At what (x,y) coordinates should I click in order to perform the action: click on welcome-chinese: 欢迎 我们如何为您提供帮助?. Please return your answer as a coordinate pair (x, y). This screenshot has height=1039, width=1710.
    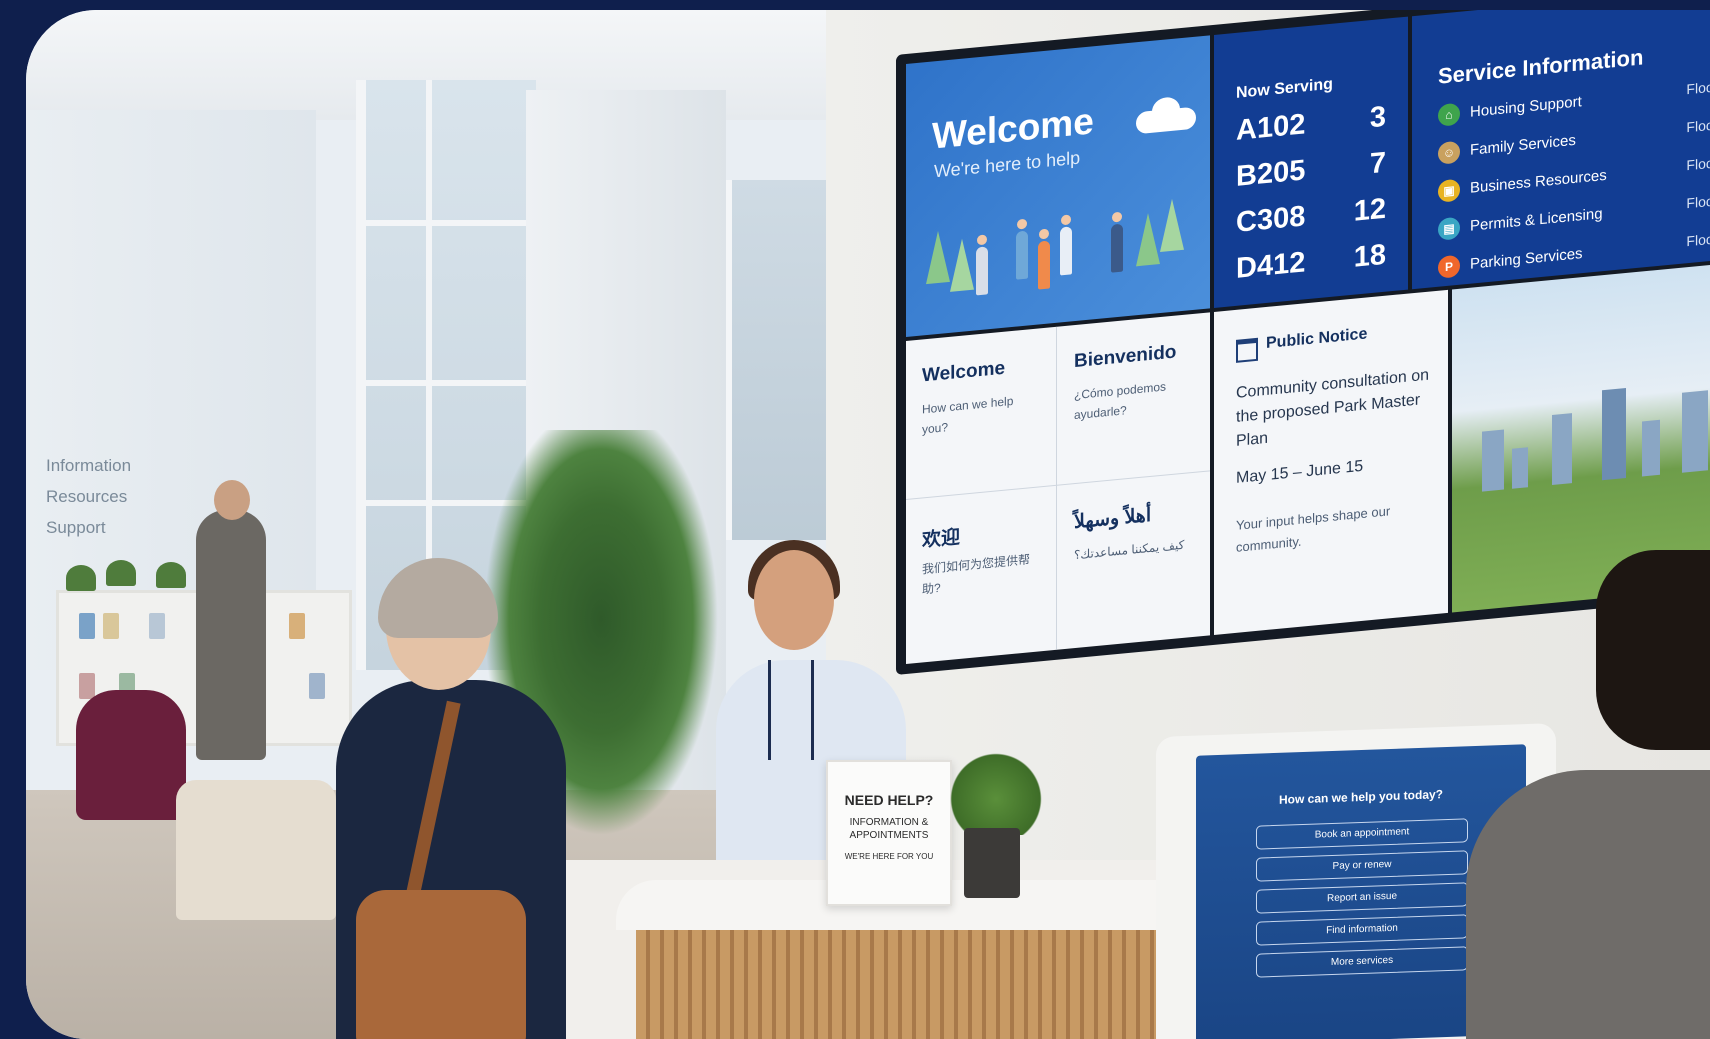
    Looking at the image, I should click on (979, 572).